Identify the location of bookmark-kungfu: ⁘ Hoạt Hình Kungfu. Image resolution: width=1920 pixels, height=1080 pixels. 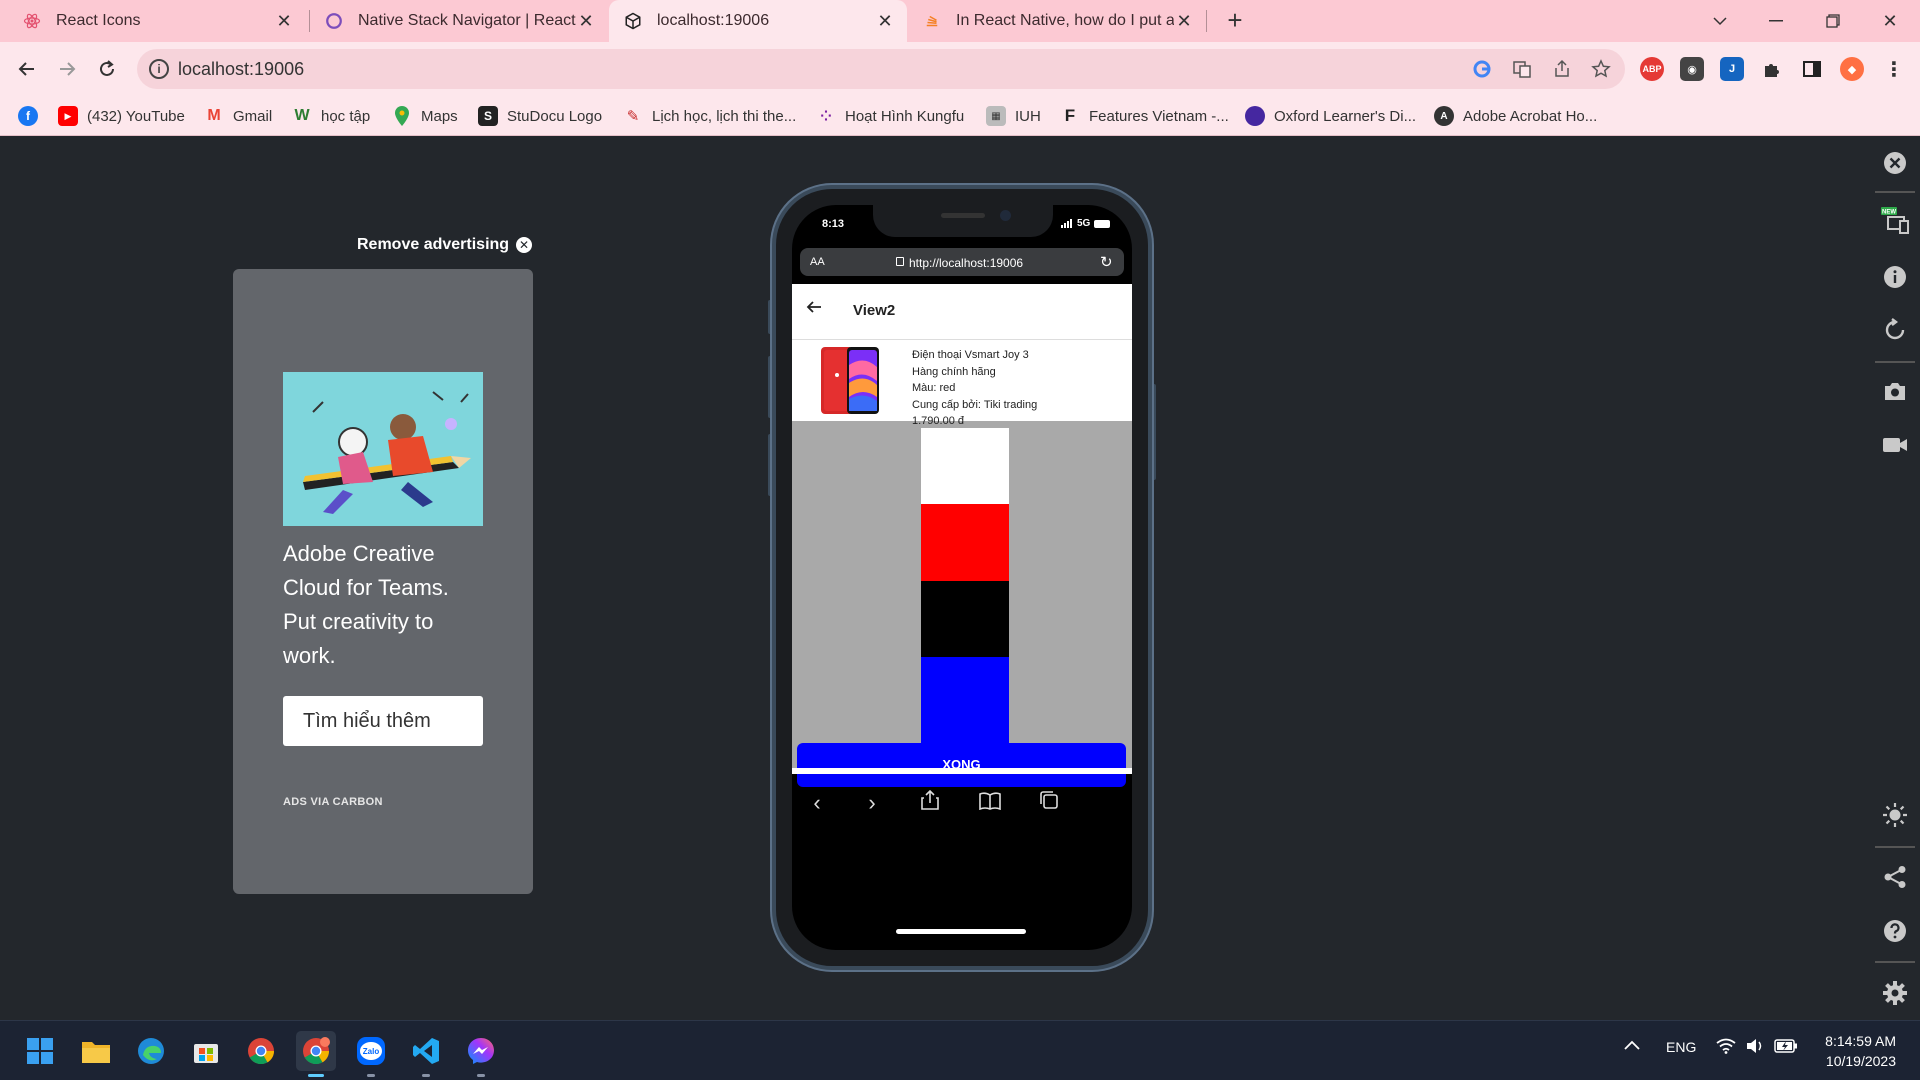
(890, 116).